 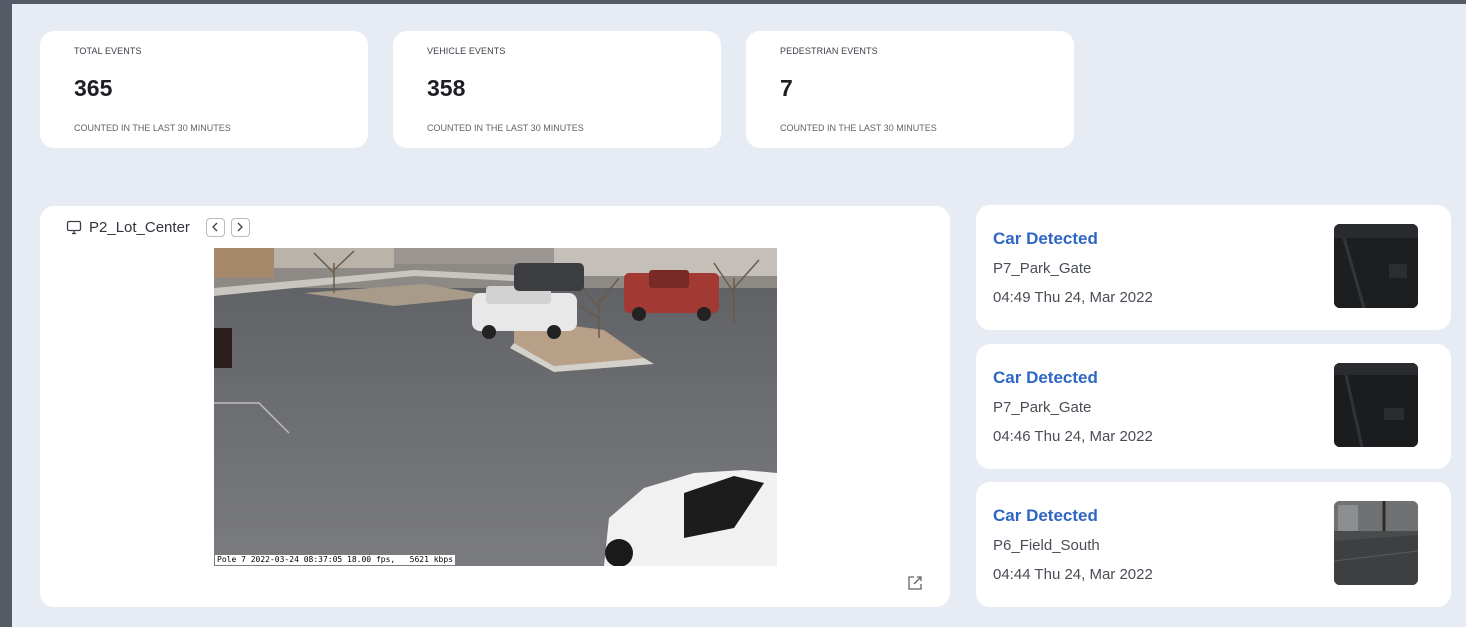 I want to click on event-time: 04:49 Thu 24, Mar 2022, so click(x=1073, y=297).